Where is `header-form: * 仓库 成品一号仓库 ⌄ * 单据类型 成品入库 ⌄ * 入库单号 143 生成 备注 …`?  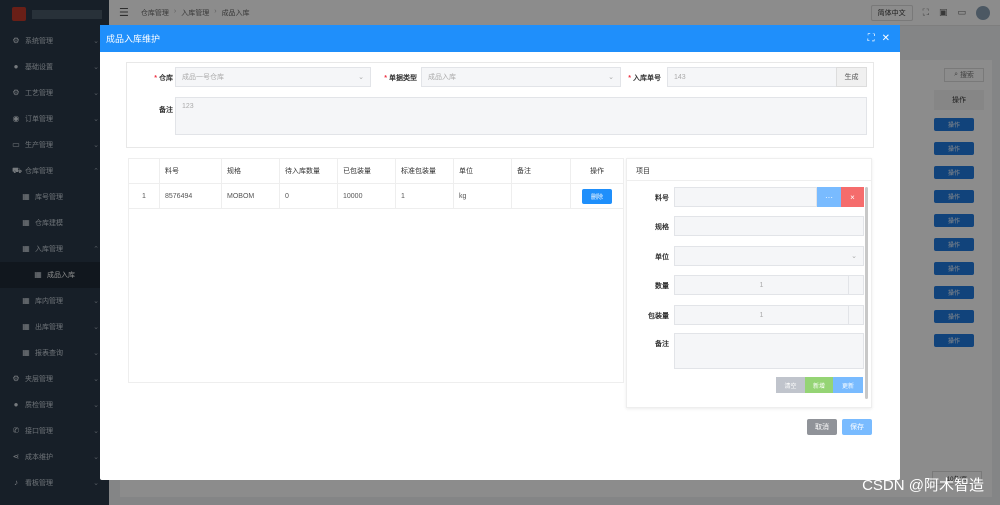 header-form: * 仓库 成品一号仓库 ⌄ * 单据类型 成品入库 ⌄ * 入库单号 143 生成 备注 … is located at coordinates (500, 105).